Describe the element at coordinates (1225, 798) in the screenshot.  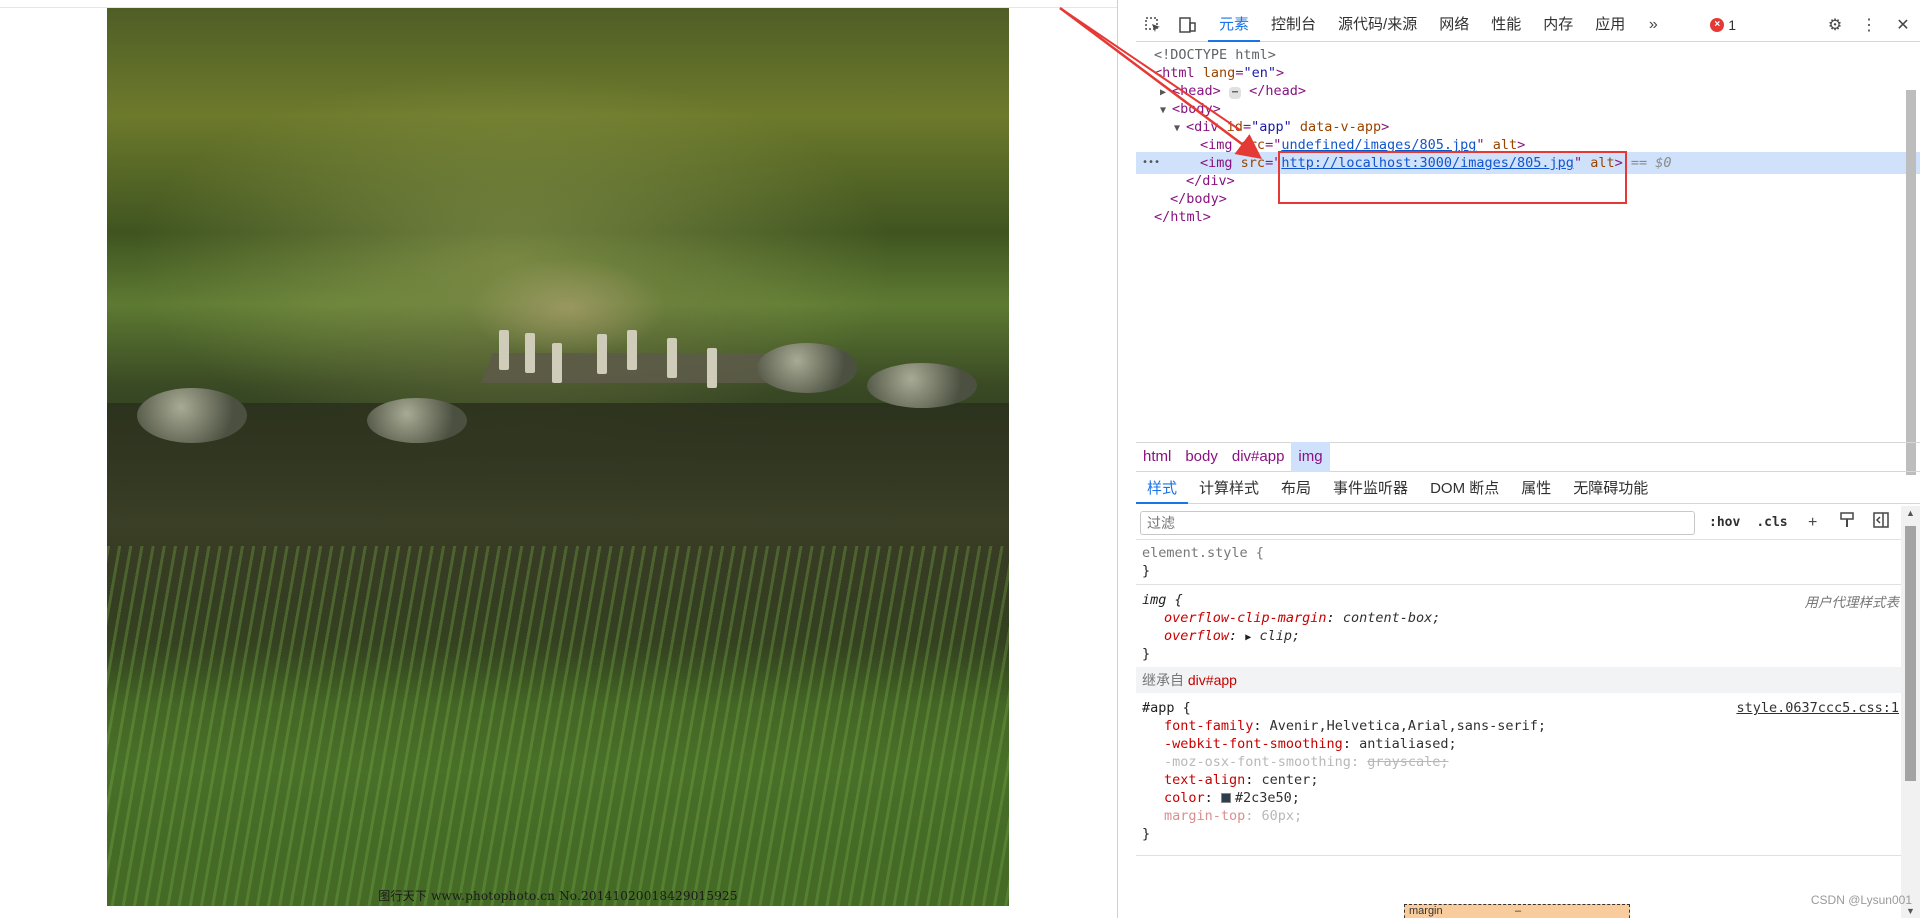
I see `color-swatch` at that location.